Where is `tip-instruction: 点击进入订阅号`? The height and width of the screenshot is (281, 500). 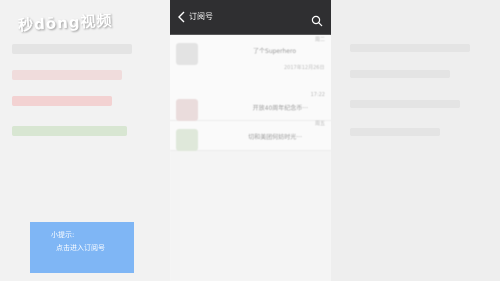
tip-instruction: 点击进入订阅号 is located at coordinates (80, 248).